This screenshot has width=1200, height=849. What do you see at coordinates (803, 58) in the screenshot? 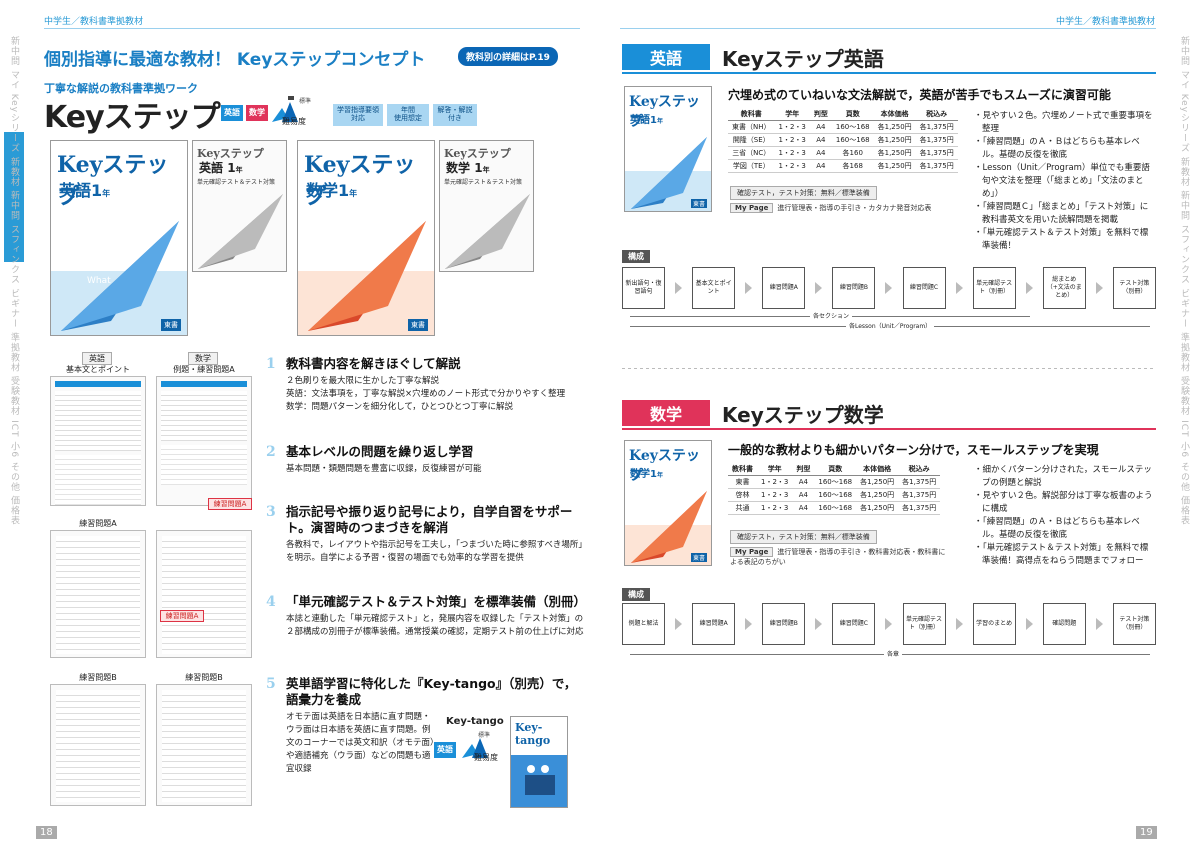
I see `english-header-title: Keyステップ英語` at bounding box center [803, 58].